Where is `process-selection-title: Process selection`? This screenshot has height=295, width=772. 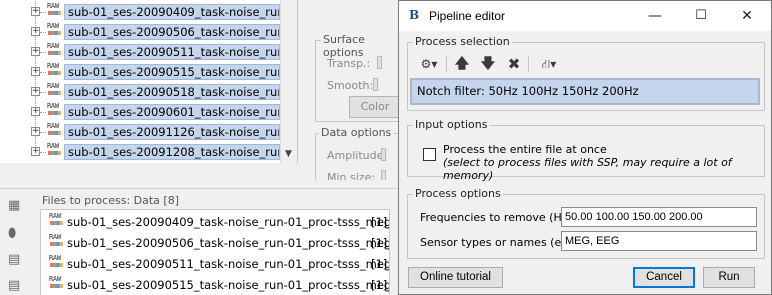
process-selection-title: Process selection is located at coordinates (462, 41).